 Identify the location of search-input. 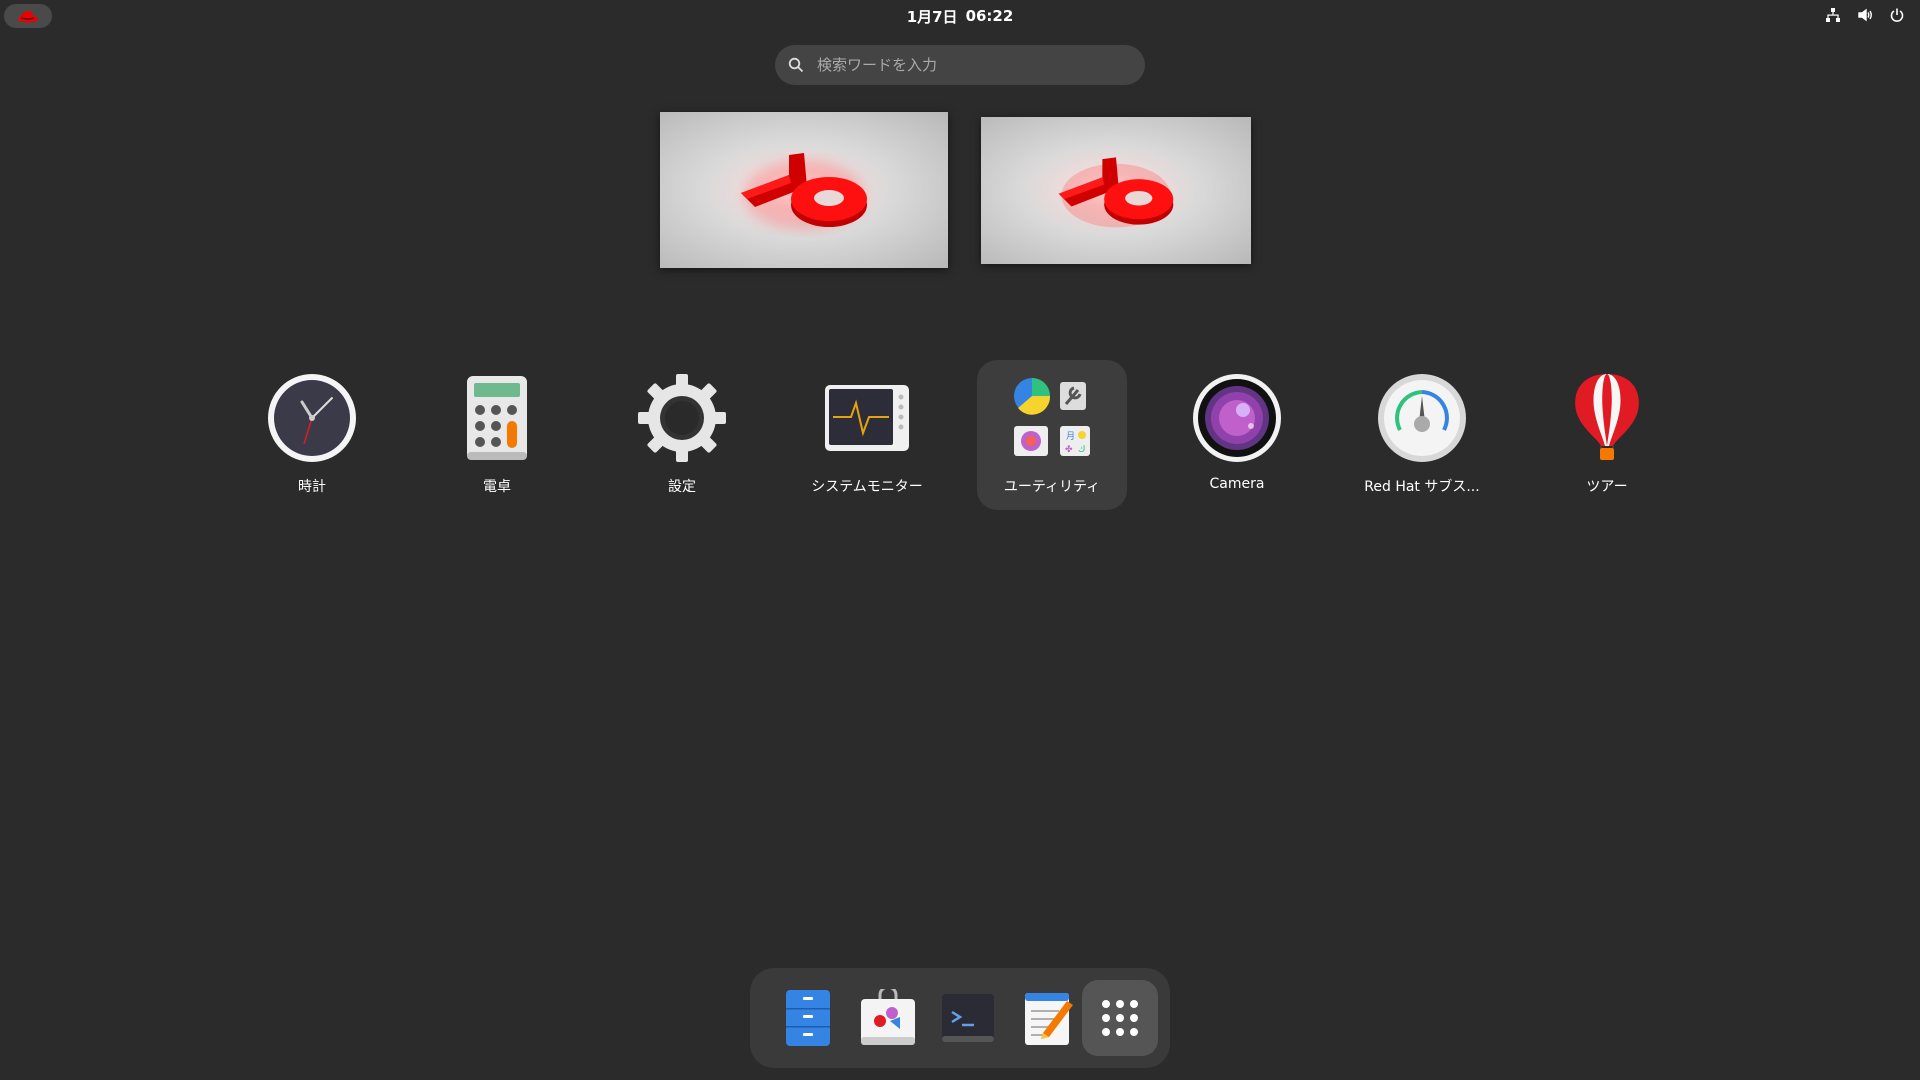
(967, 65).